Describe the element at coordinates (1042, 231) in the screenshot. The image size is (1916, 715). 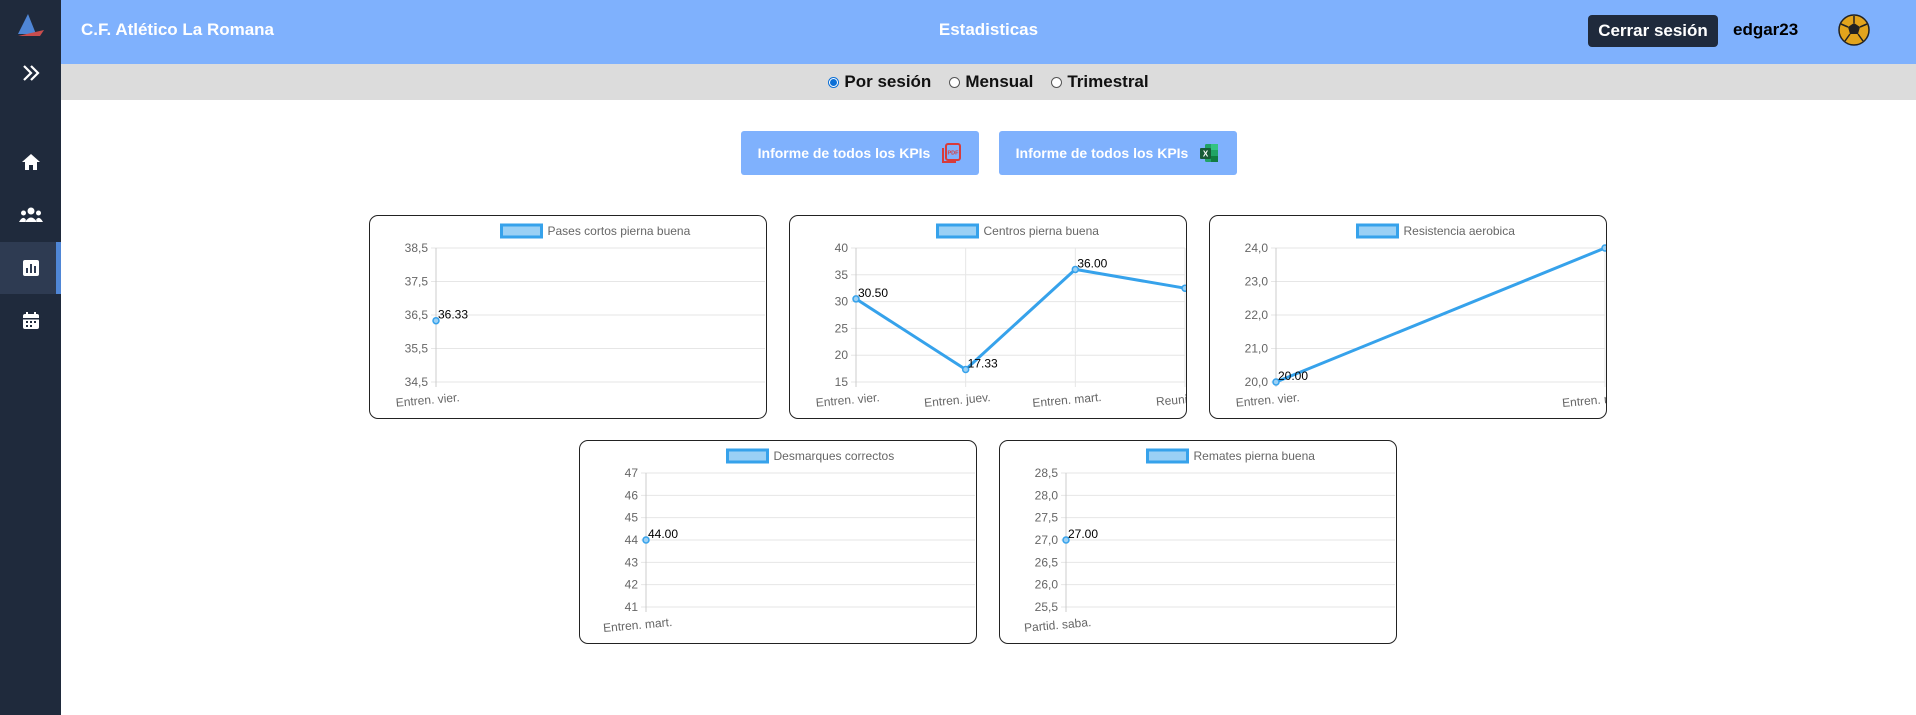
I see `legend-label: Centros pierna buena` at that location.